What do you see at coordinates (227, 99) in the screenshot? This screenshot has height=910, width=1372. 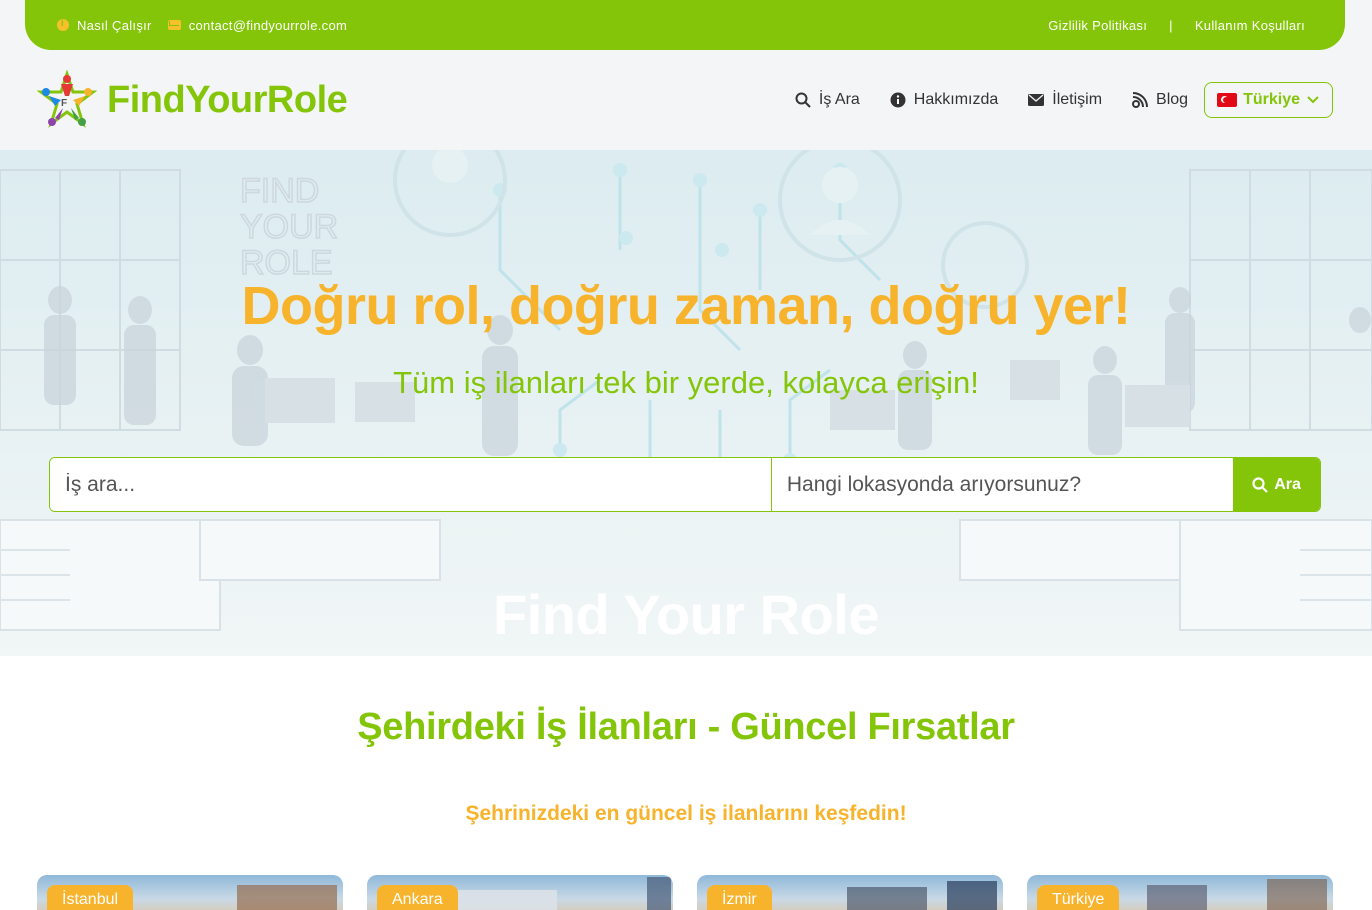 I see `brand-name: FindYourRole` at bounding box center [227, 99].